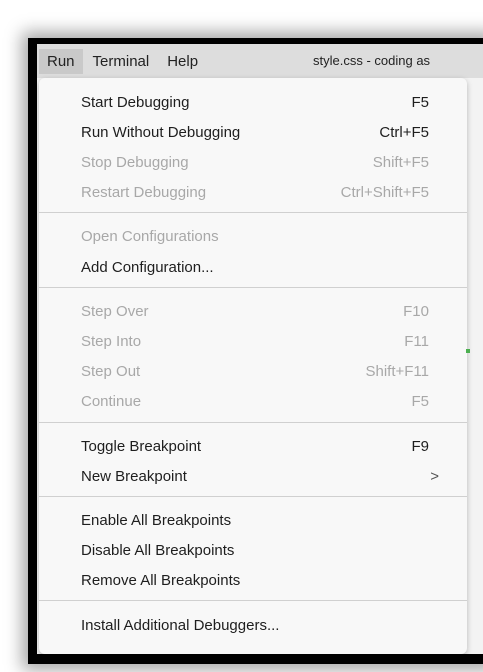 Image resolution: width=483 pixels, height=672 pixels. What do you see at coordinates (161, 132) in the screenshot?
I see `menu-item-label: Run Without Debugging` at bounding box center [161, 132].